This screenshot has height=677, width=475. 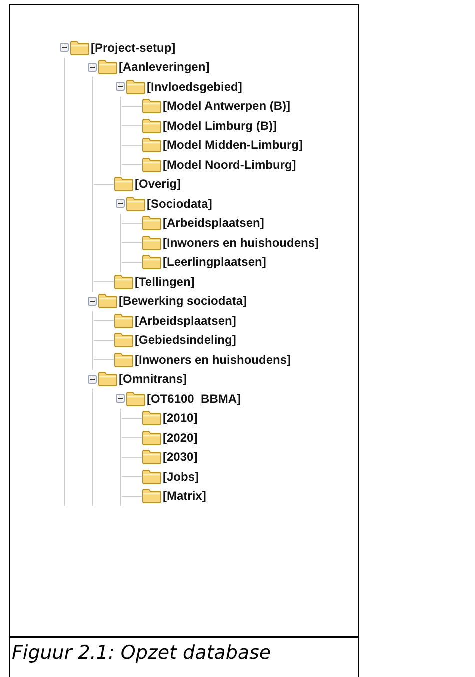 What do you see at coordinates (183, 301) in the screenshot?
I see `tree-item: [Bewerking sociodata]` at bounding box center [183, 301].